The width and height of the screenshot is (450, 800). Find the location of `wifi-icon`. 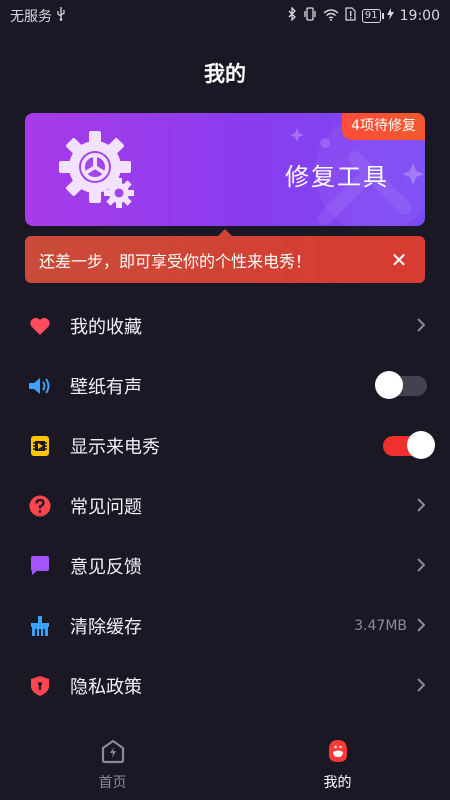

wifi-icon is located at coordinates (331, 16).